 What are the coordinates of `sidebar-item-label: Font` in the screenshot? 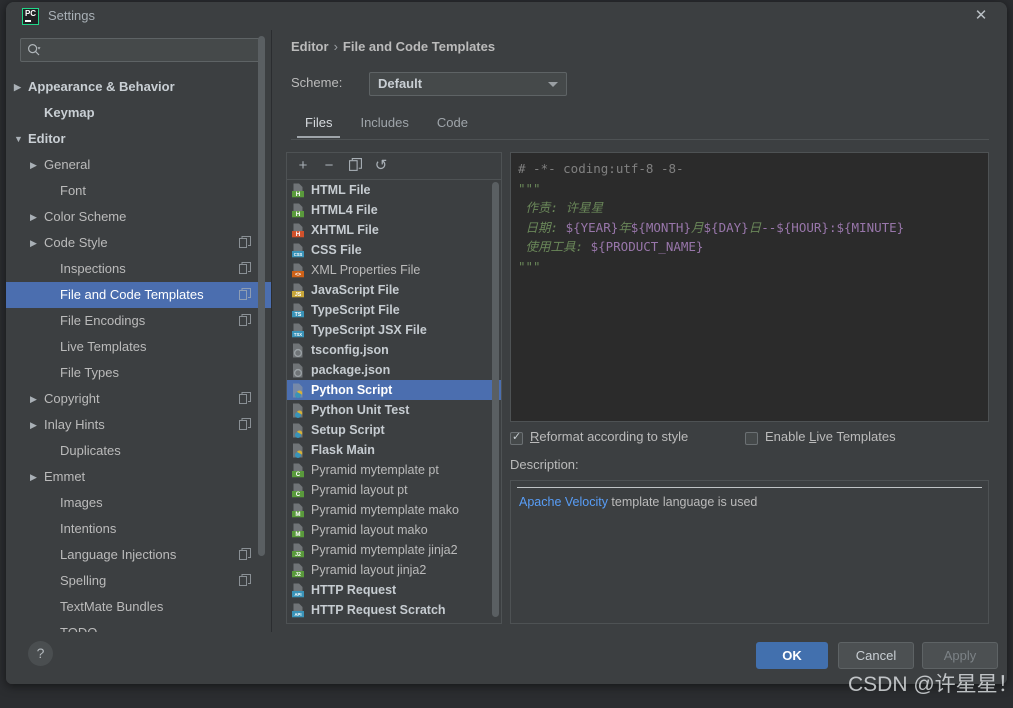 It's located at (73, 190).